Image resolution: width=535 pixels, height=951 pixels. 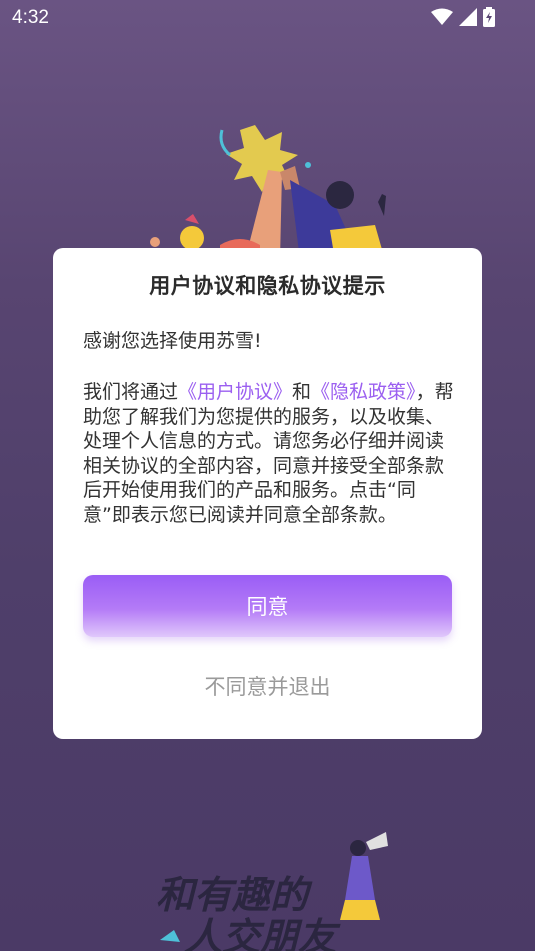 I want to click on battery-charging-icon, so click(x=489, y=17).